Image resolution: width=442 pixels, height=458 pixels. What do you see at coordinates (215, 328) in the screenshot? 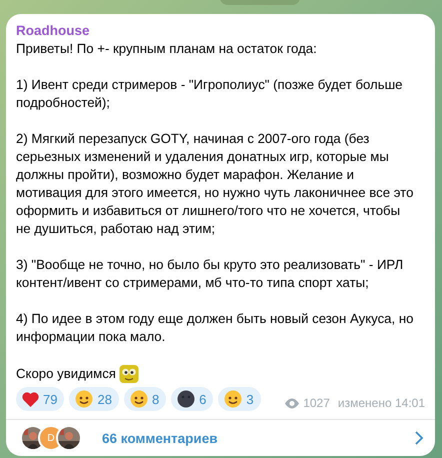
I see `message-paragraph: 4) По идее в этом году еще должен быть новый сезон Аукуса, но информации пока мало.` at bounding box center [215, 328].